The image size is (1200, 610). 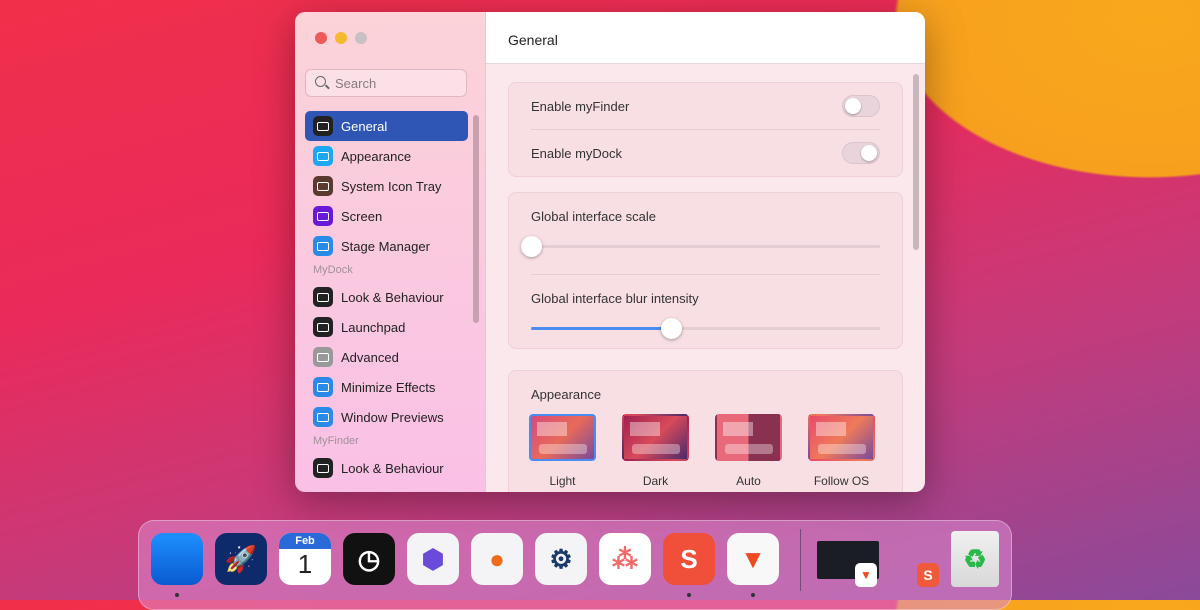 I want to click on obsidian-icon: ⬢, so click(x=433, y=559).